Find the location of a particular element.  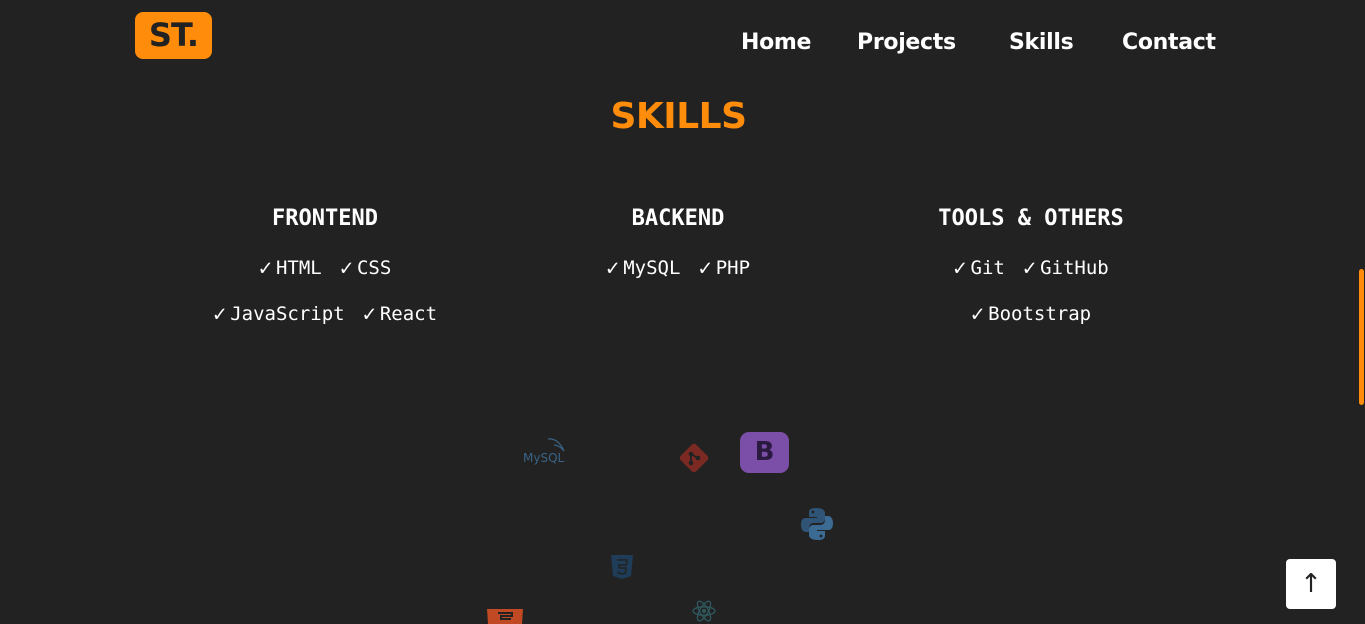

skill-label: JavaScript is located at coordinates (287, 314).